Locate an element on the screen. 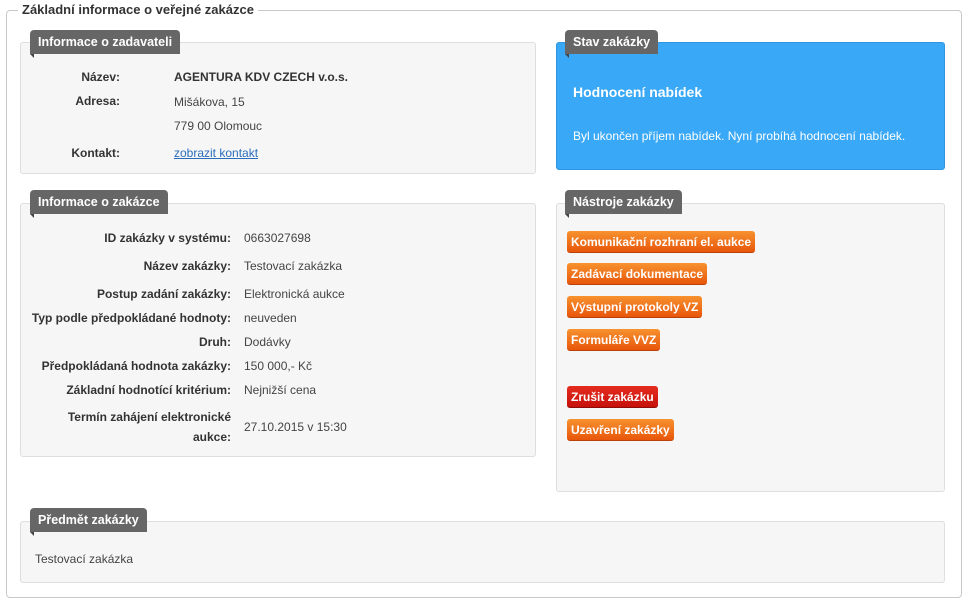 The height and width of the screenshot is (604, 966). zadavatel-title: Informace o zadavateli is located at coordinates (105, 44).